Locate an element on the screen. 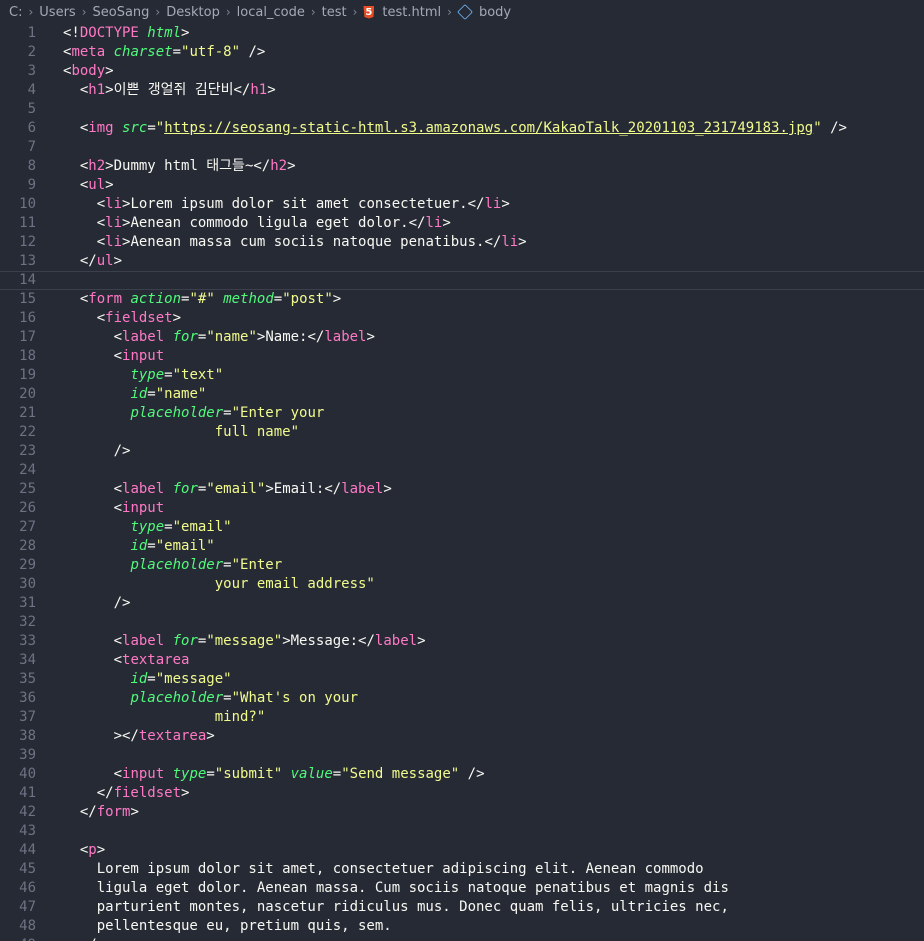  code-text: id="name" is located at coordinates (480, 394).